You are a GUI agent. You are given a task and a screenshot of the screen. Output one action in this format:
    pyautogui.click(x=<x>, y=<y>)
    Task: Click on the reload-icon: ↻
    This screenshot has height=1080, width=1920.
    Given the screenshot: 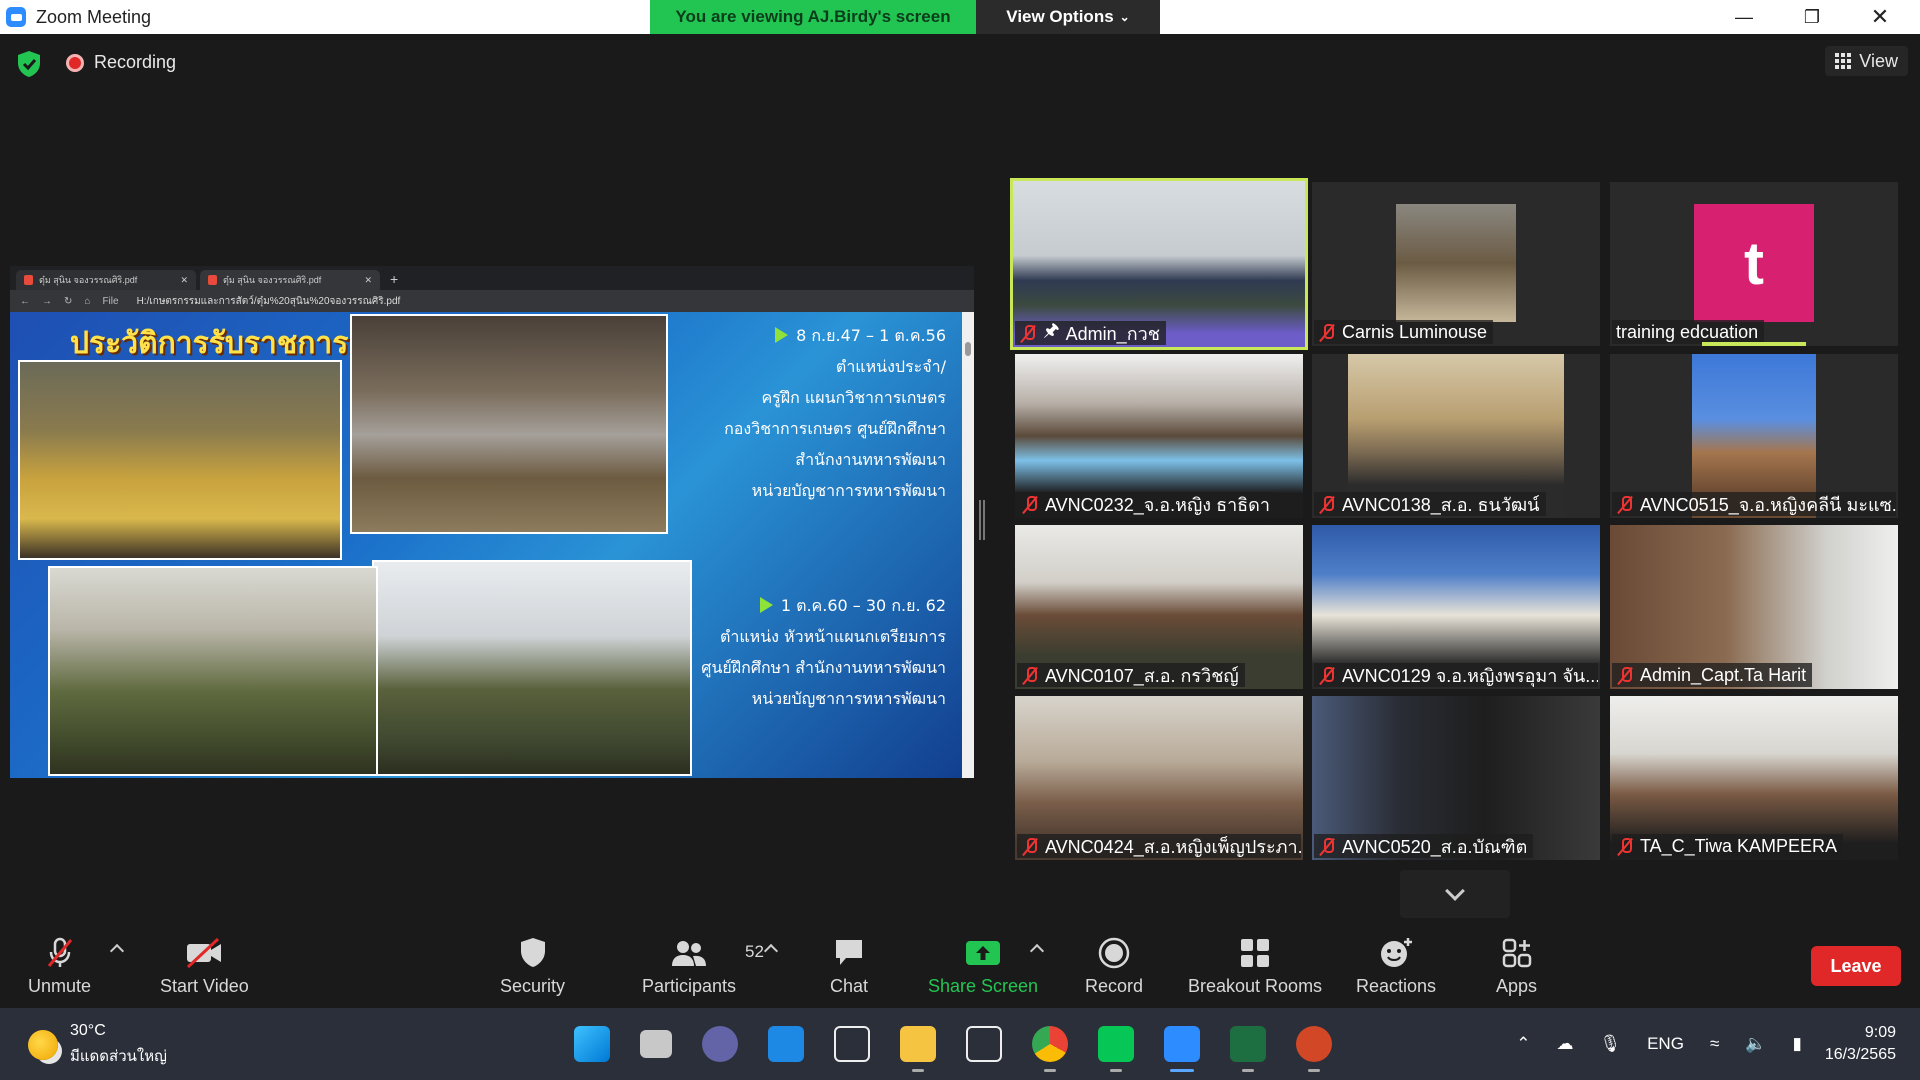 What is the action you would take?
    pyautogui.click(x=68, y=301)
    